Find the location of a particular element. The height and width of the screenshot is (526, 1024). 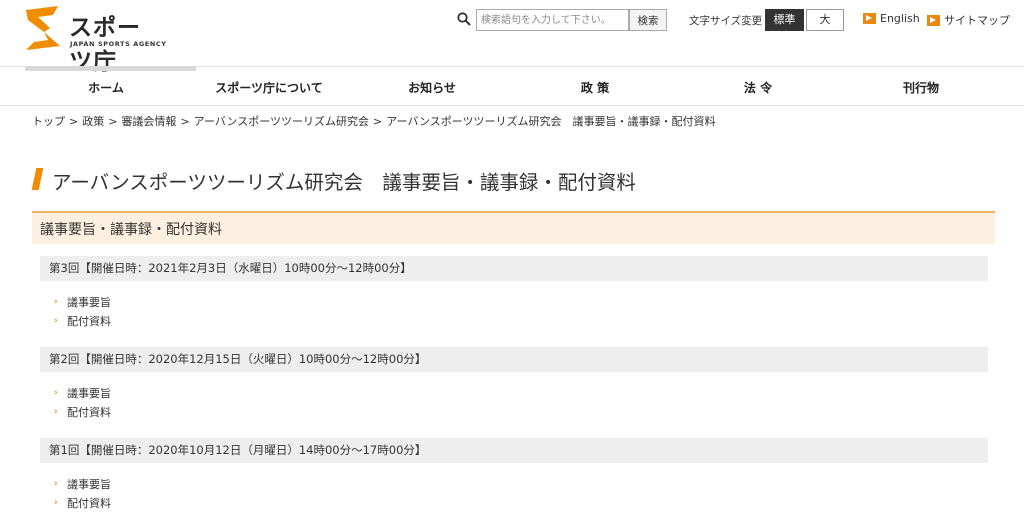

english-link-label: English is located at coordinates (900, 18).